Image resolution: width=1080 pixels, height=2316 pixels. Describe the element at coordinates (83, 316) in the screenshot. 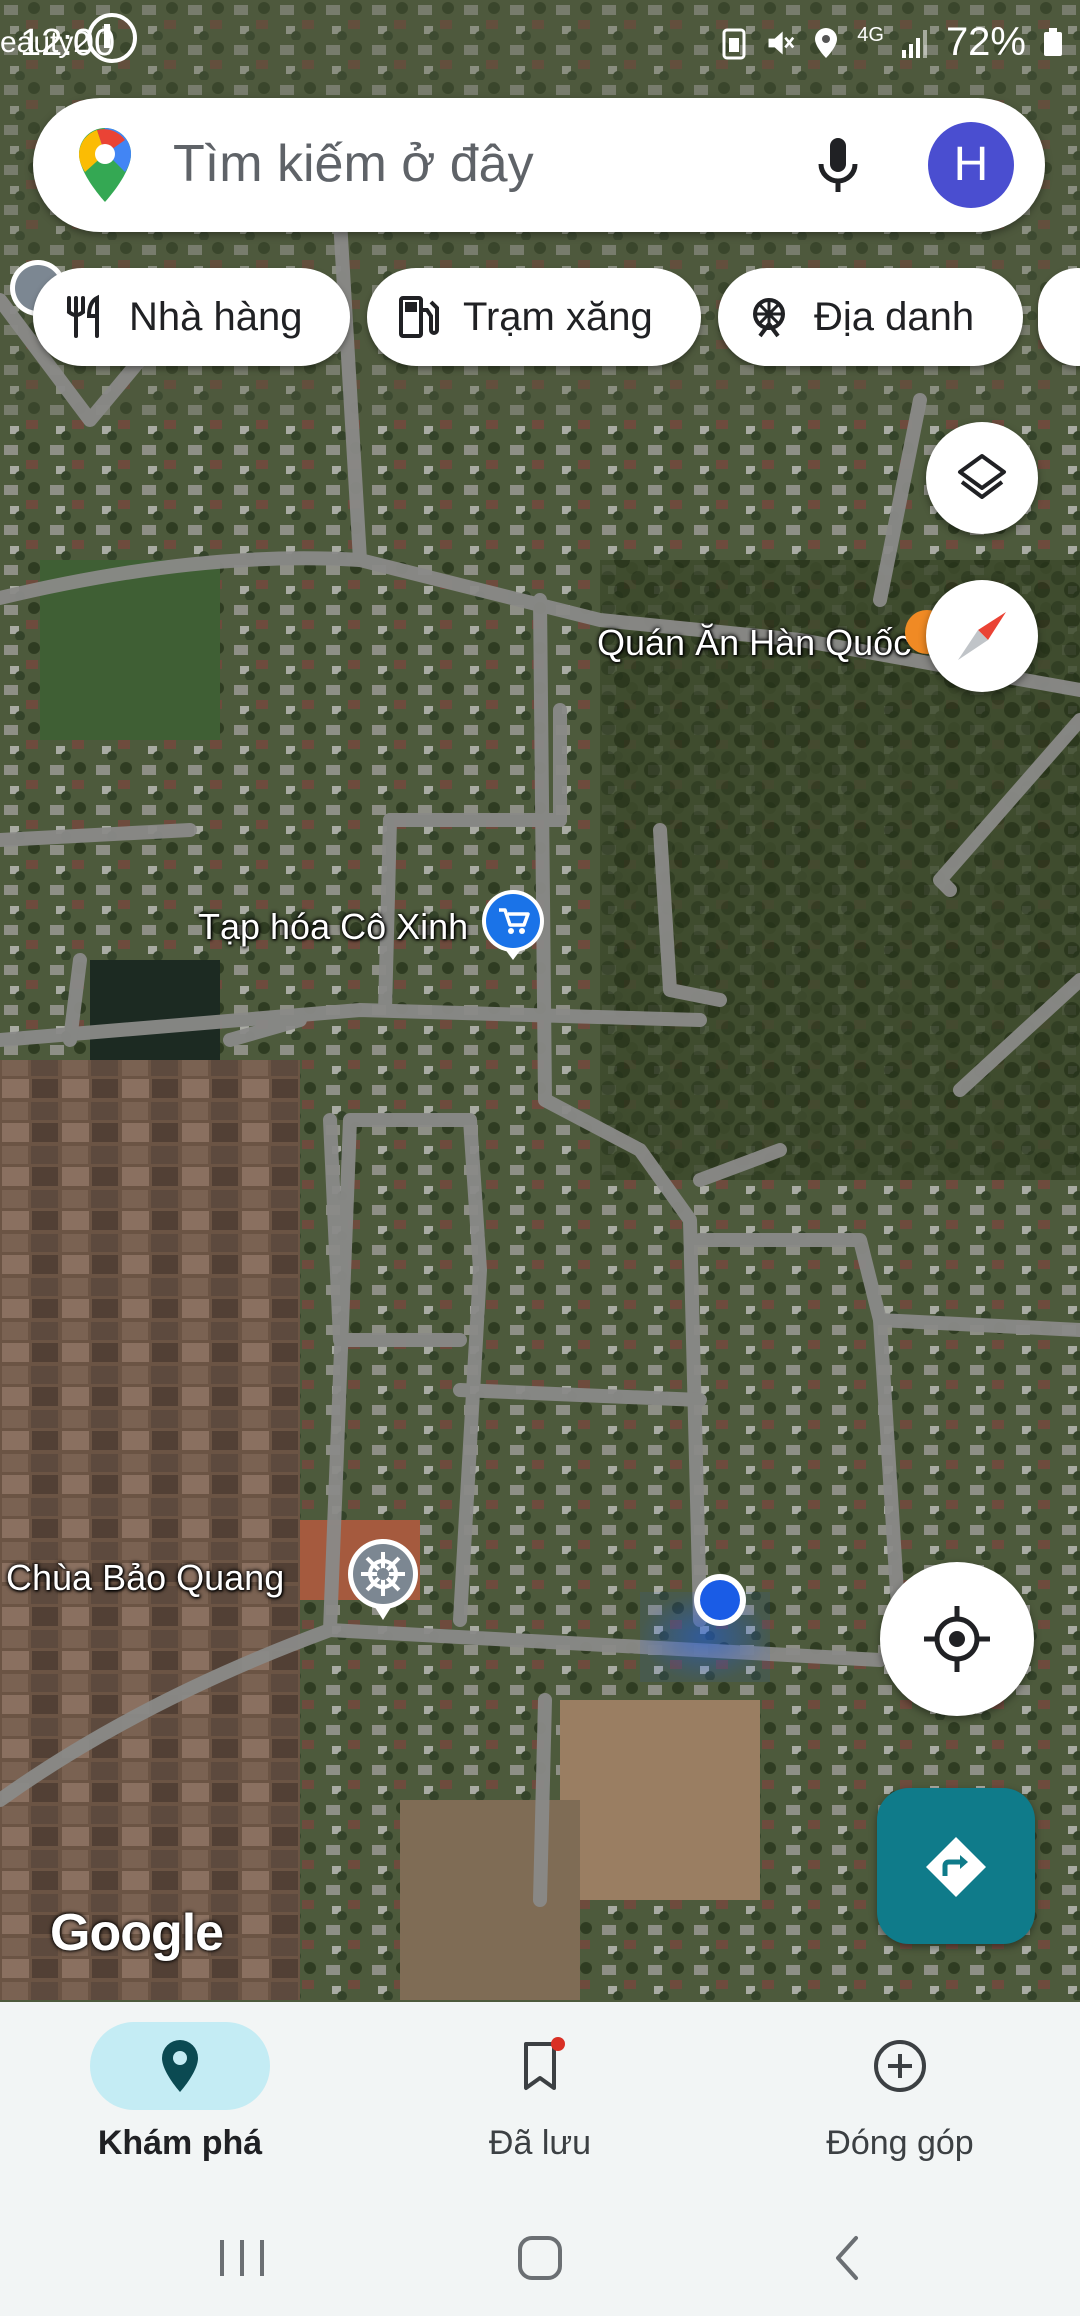

I see `restaurant-icon` at that location.